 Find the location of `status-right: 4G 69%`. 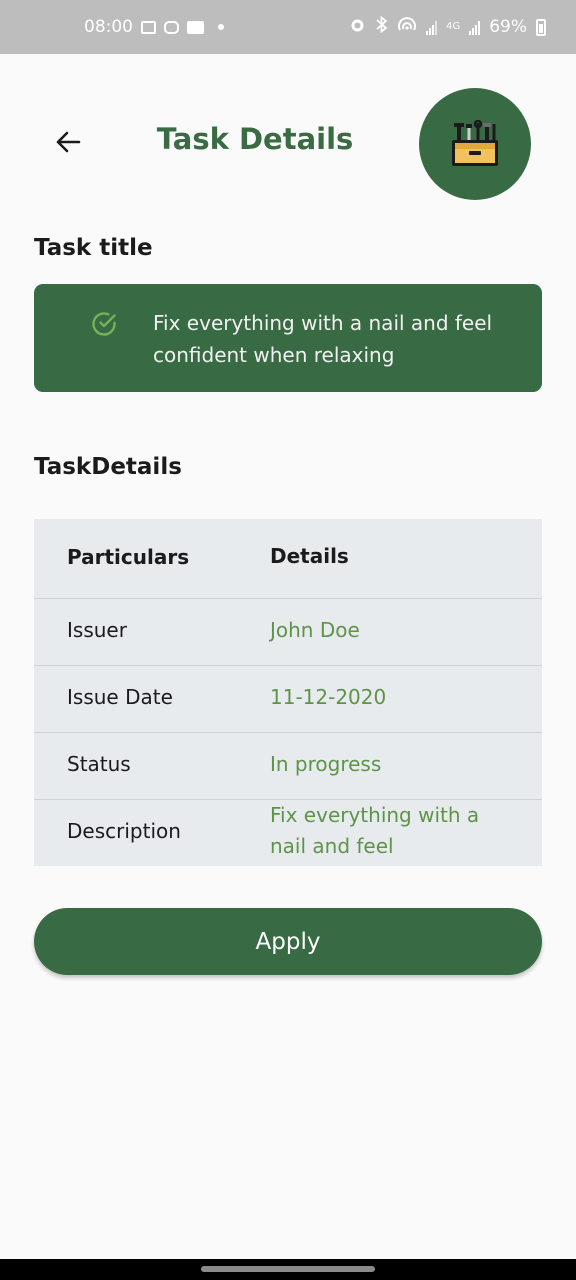

status-right: 4G 69% is located at coordinates (447, 27).